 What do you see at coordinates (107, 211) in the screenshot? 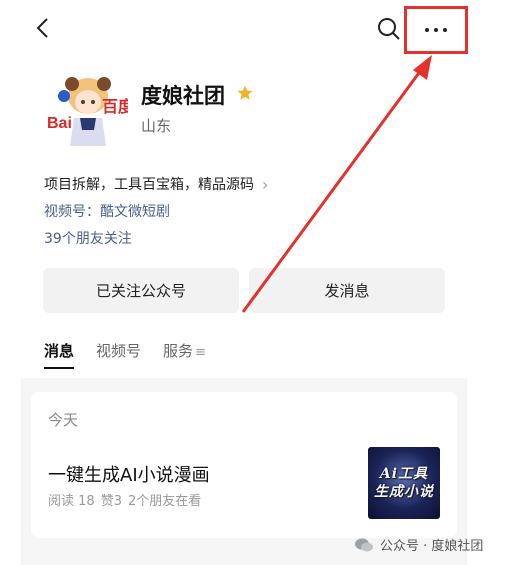
I see `video-channel-link: 视频号：酷文微短剧` at bounding box center [107, 211].